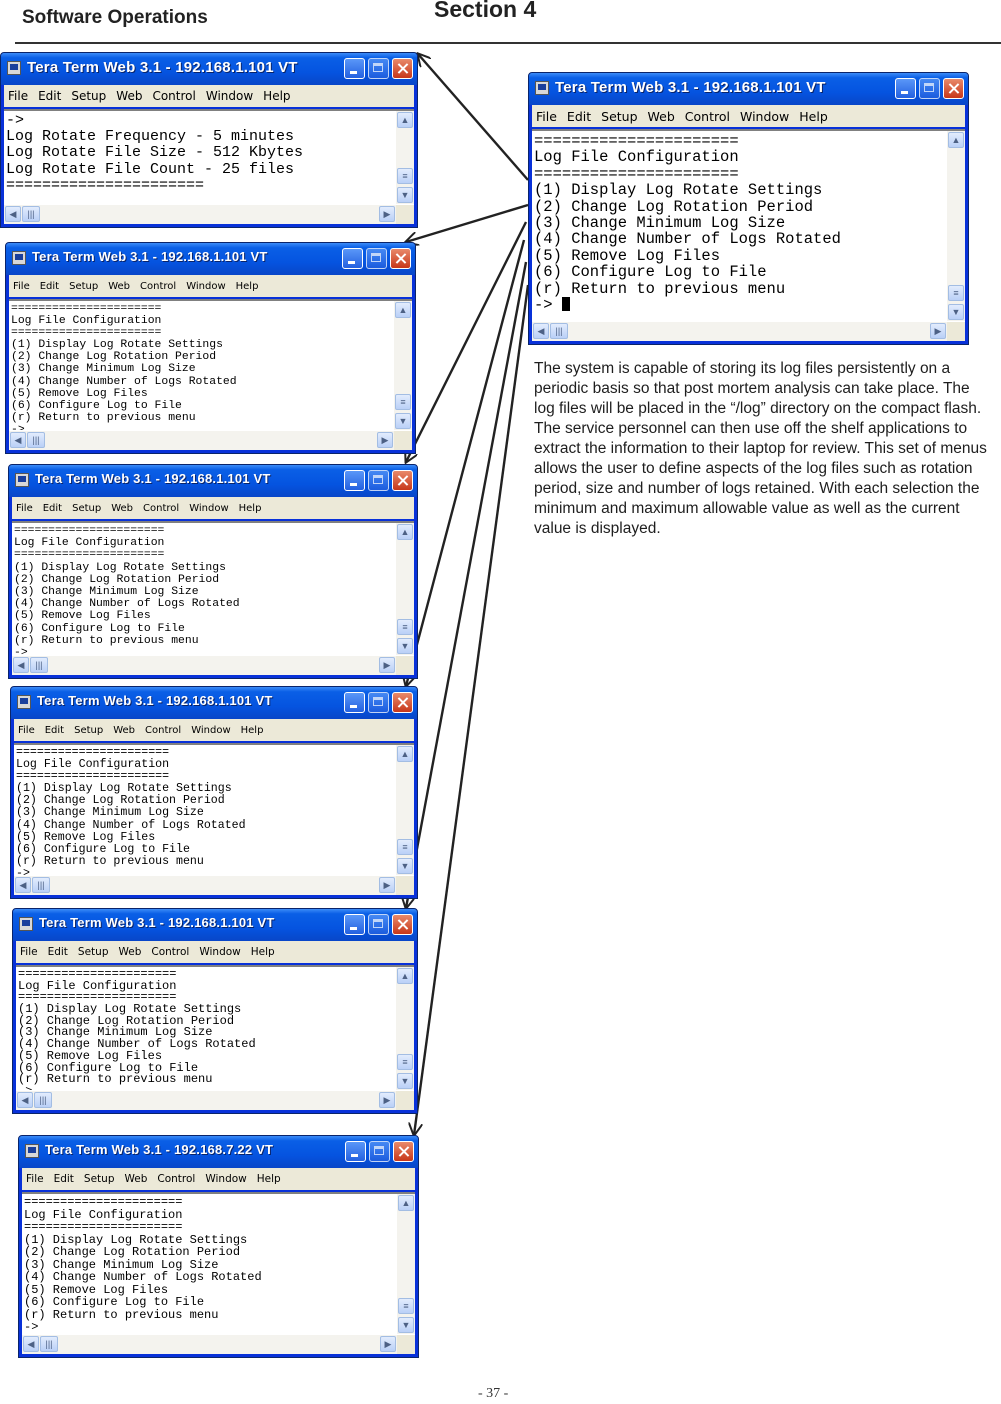 Image resolution: width=1001 pixels, height=1404 pixels. Describe the element at coordinates (218, 1152) in the screenshot. I see `title-bar: Tera Term Web 3.1 - 192.168.7.22 VT` at that location.